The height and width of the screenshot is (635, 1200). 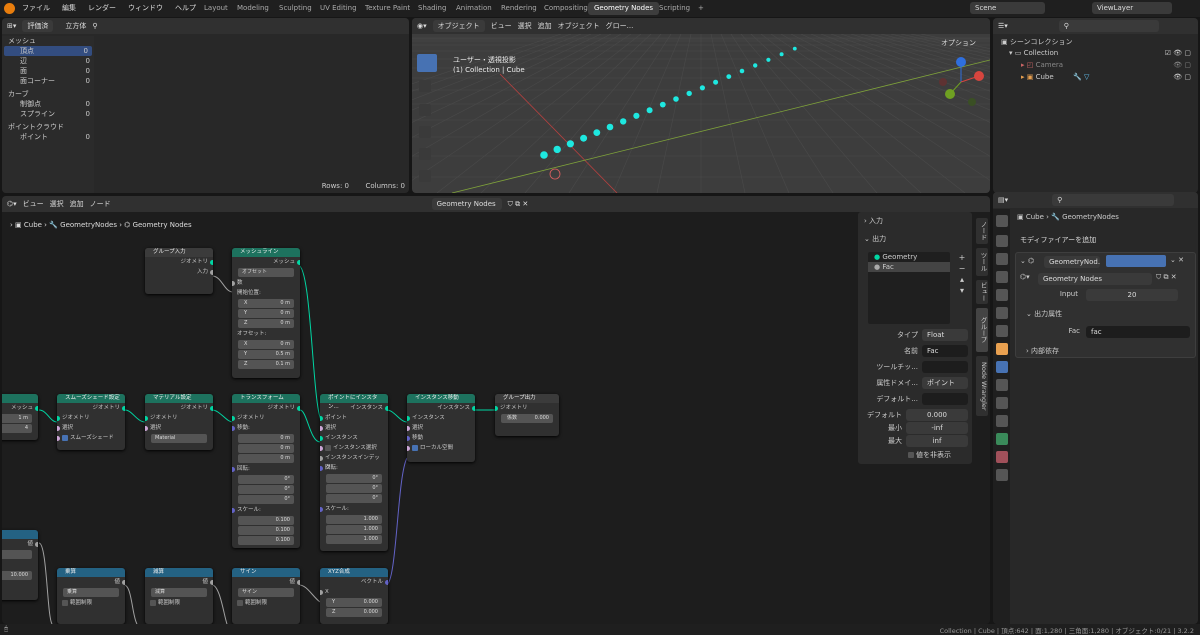 I want to click on scene-tab-icon, so click(x=1002, y=295).